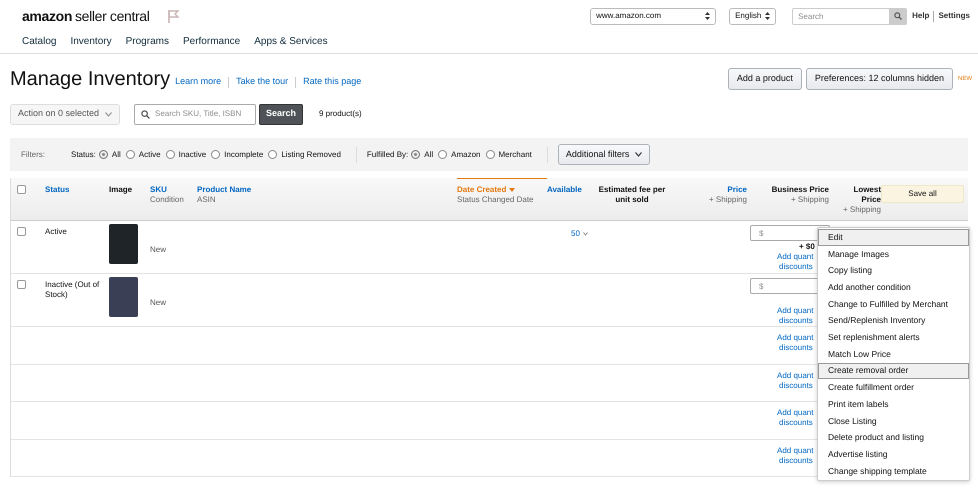 This screenshot has height=503, width=978. Describe the element at coordinates (207, 200) in the screenshot. I see `column-subheader: ASIN` at that location.